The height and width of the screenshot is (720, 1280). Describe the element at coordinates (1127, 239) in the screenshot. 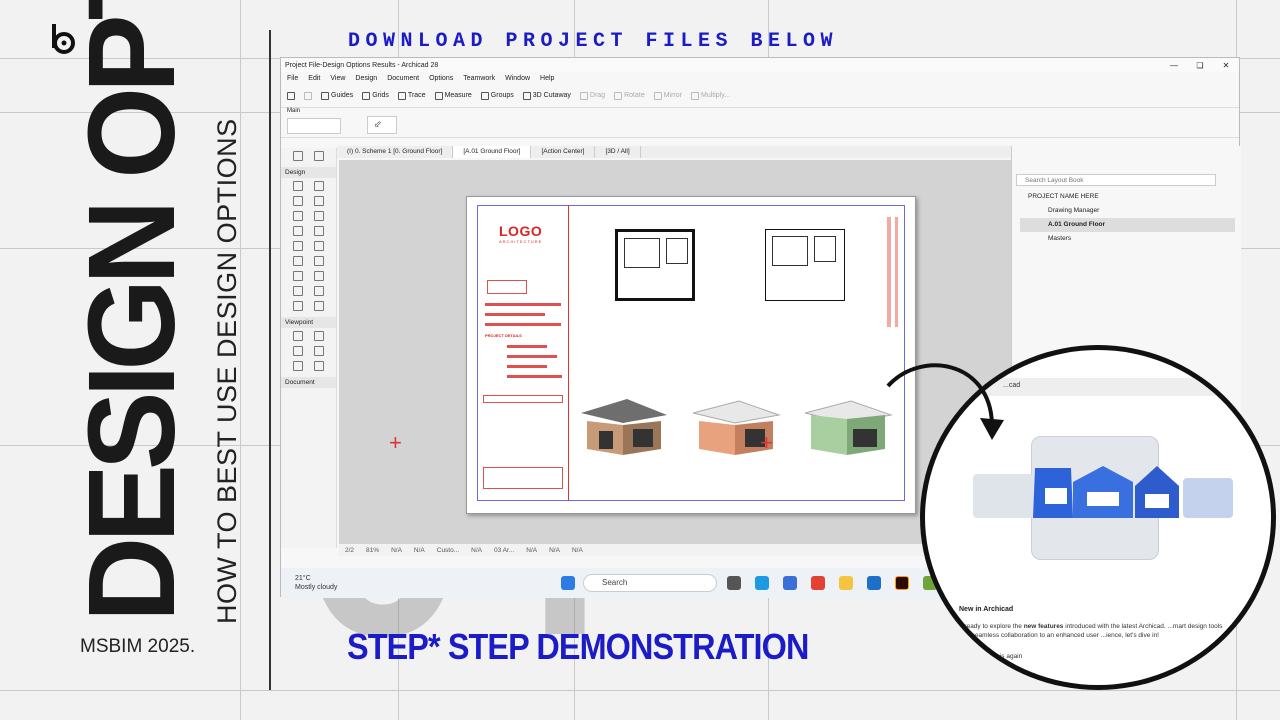

I see `nav-masters: Masters` at that location.